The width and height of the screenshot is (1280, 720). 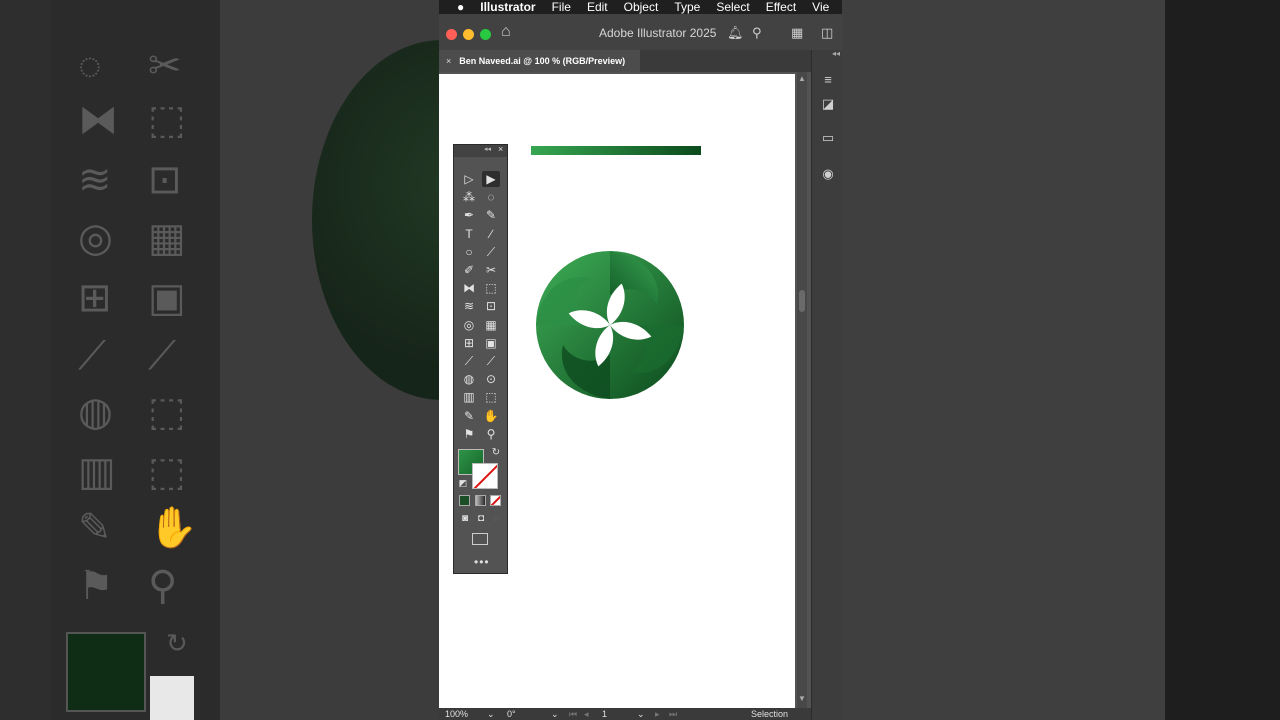 What do you see at coordinates (469, 397) in the screenshot?
I see `column-graph-tool-icon: ▥` at bounding box center [469, 397].